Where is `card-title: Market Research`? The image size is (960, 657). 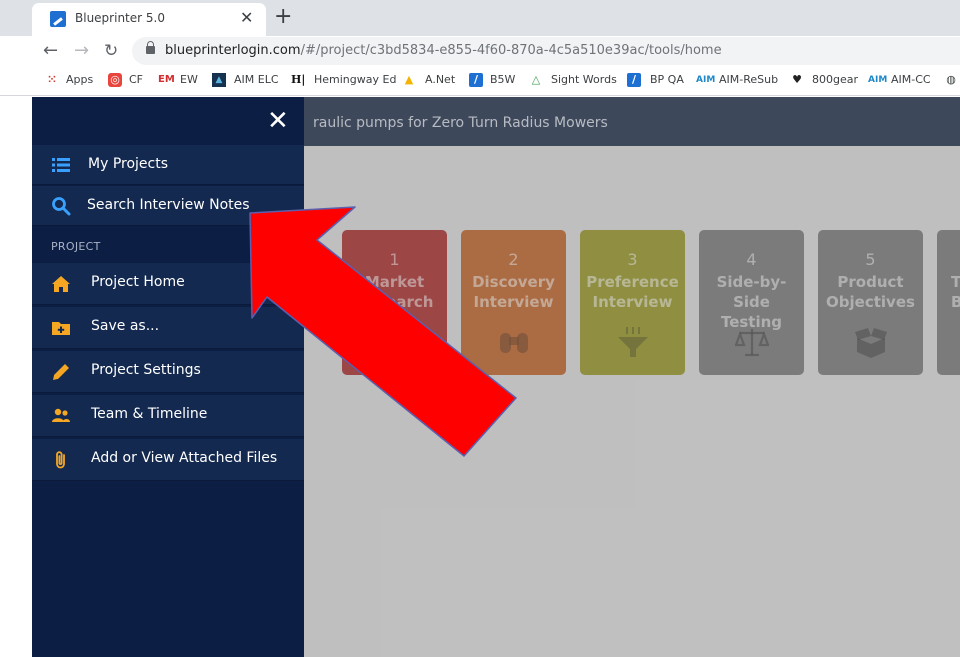
card-title: Market Research is located at coordinates (394, 292).